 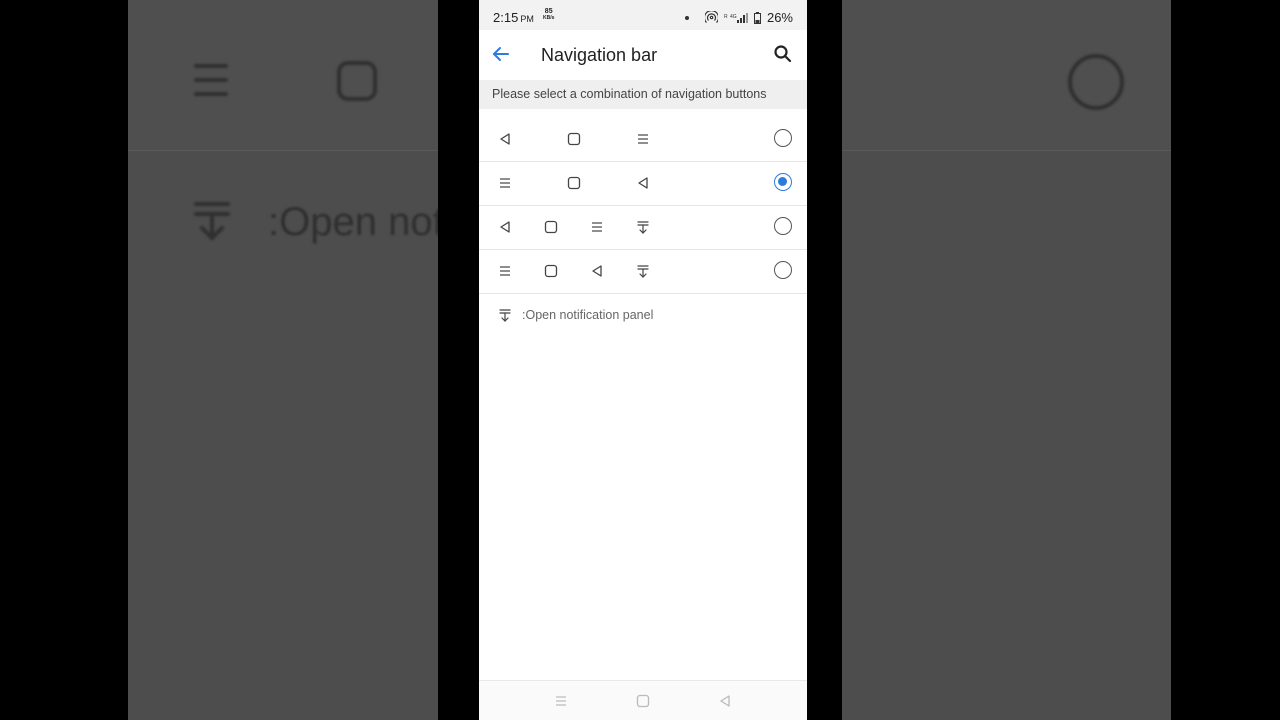 What do you see at coordinates (783, 182) in the screenshot?
I see `radio-button-selected` at bounding box center [783, 182].